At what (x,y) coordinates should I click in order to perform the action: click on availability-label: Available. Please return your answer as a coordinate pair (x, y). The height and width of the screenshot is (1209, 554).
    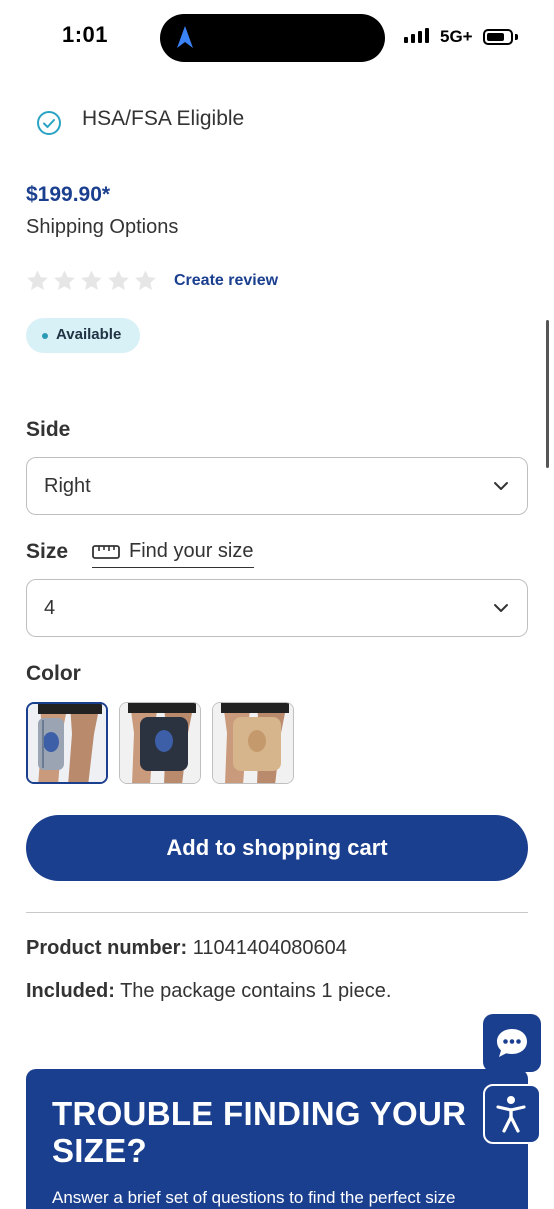
    Looking at the image, I should click on (89, 334).